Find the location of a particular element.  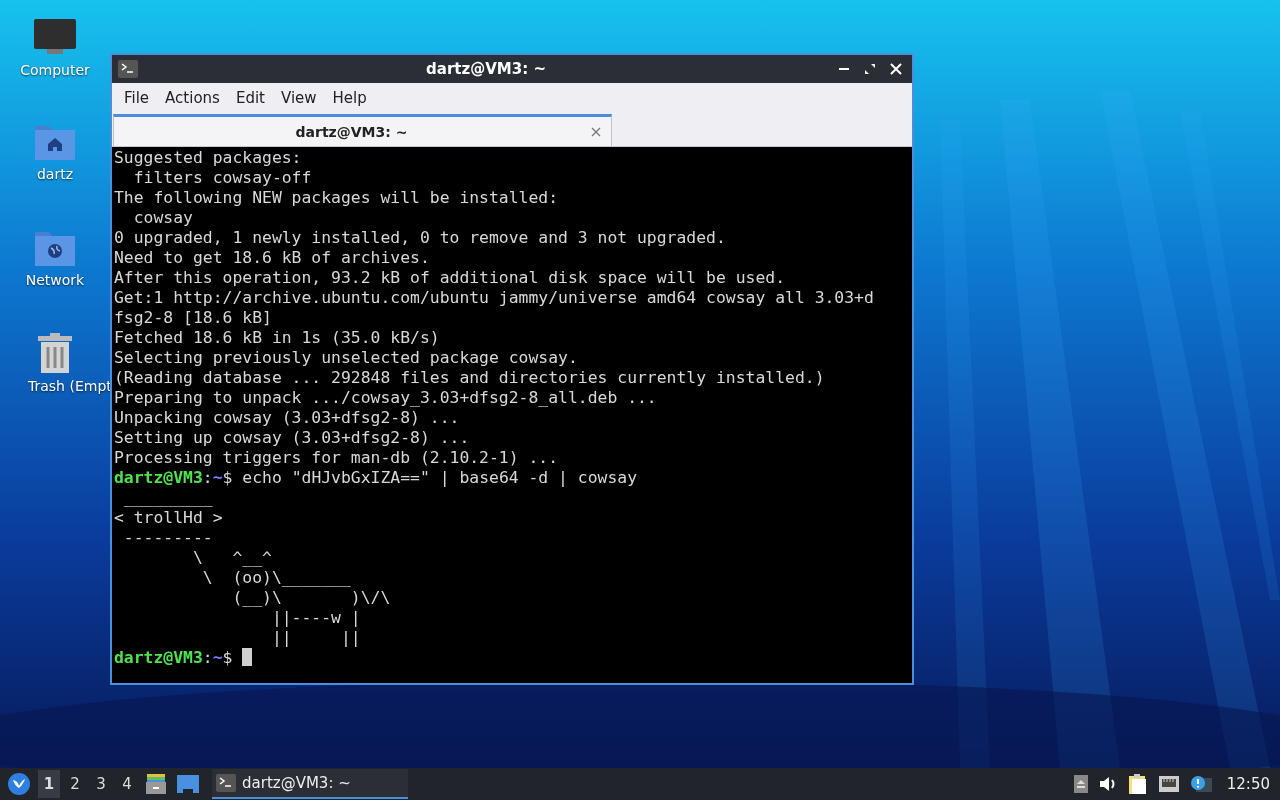

terminal-line: --------- is located at coordinates (168, 538).